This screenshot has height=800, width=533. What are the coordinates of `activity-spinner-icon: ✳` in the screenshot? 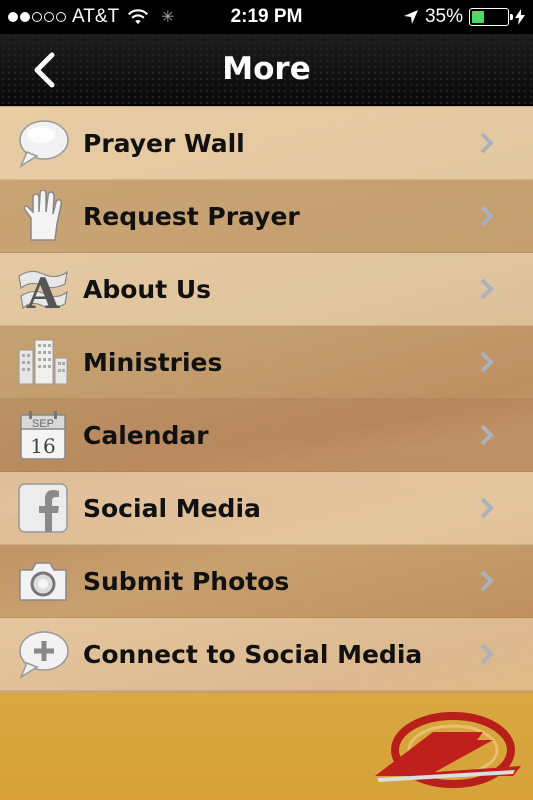 It's located at (168, 17).